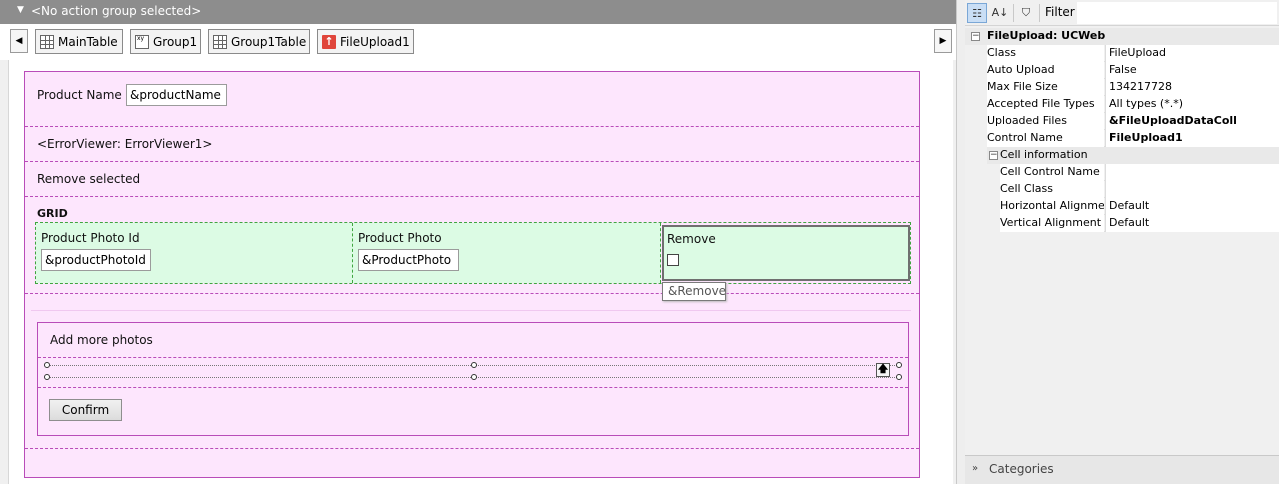 The width and height of the screenshot is (1279, 484). What do you see at coordinates (1177, 13) in the screenshot?
I see `filter-input` at bounding box center [1177, 13].